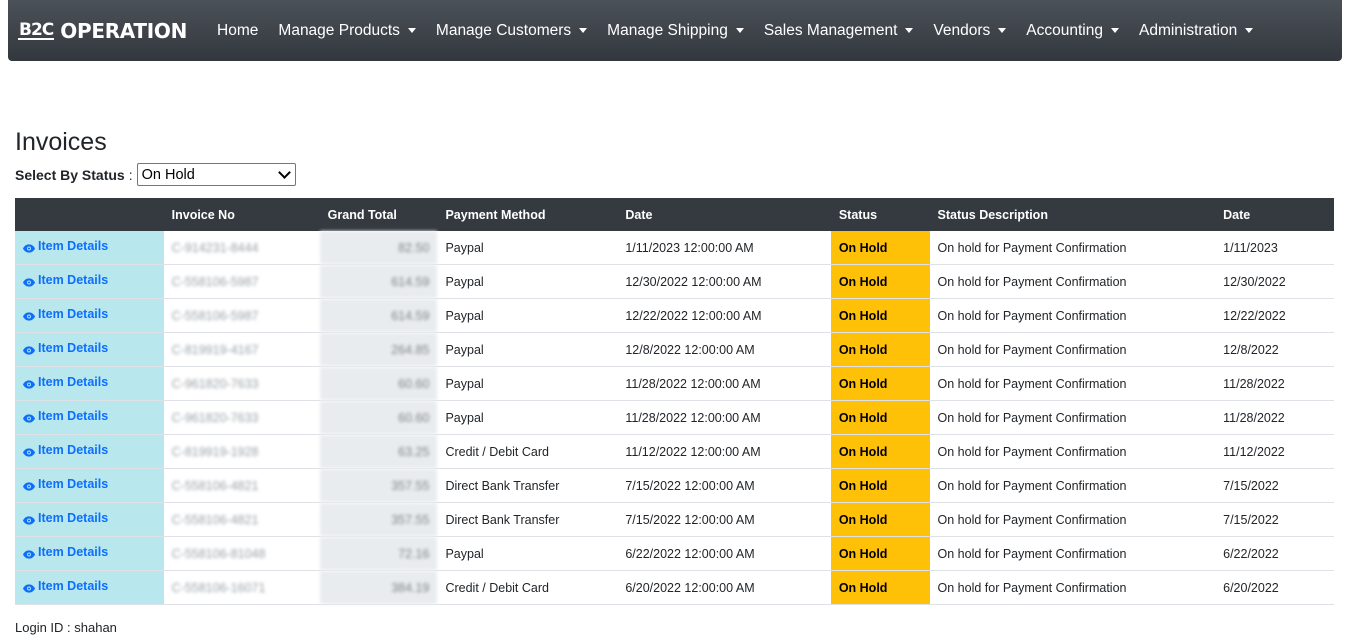 This screenshot has height=635, width=1349. What do you see at coordinates (1274, 349) in the screenshot?
I see `status-date: 12/8/2022` at bounding box center [1274, 349].